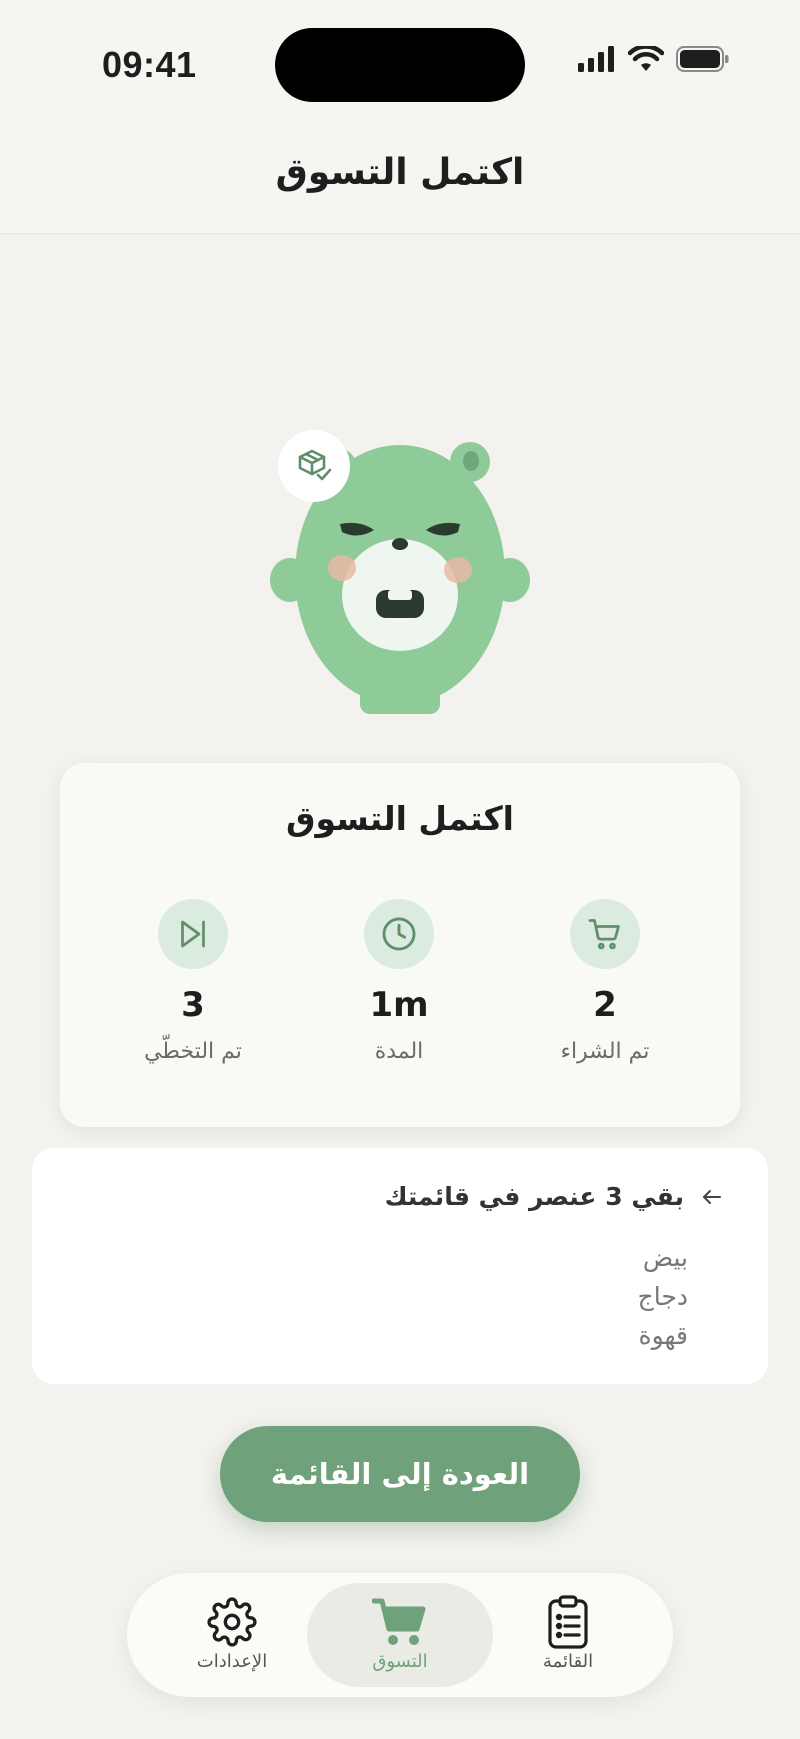 The image size is (800, 1739). Describe the element at coordinates (568, 1622) in the screenshot. I see `clipboard-list-icon` at that location.